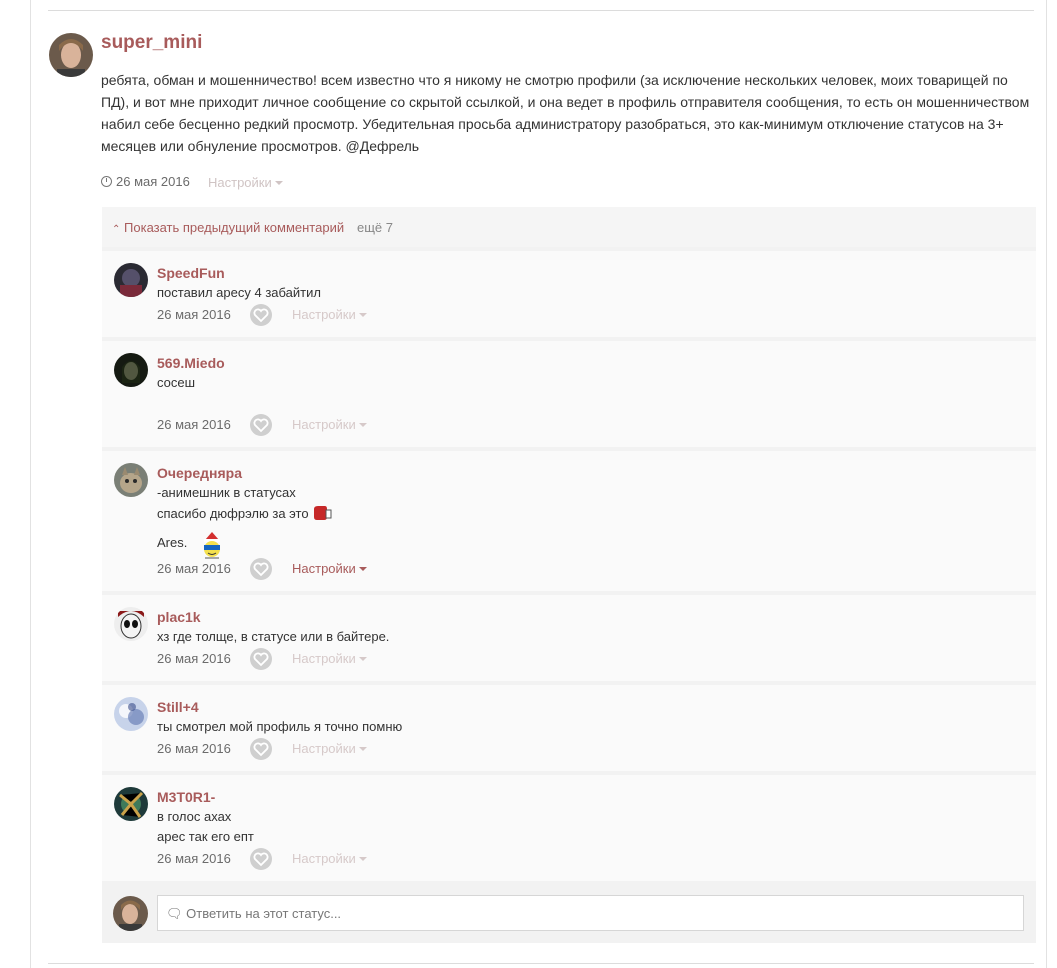 This screenshot has height=968, width=1057. What do you see at coordinates (323, 513) in the screenshot?
I see `glove-emoji-icon` at bounding box center [323, 513].